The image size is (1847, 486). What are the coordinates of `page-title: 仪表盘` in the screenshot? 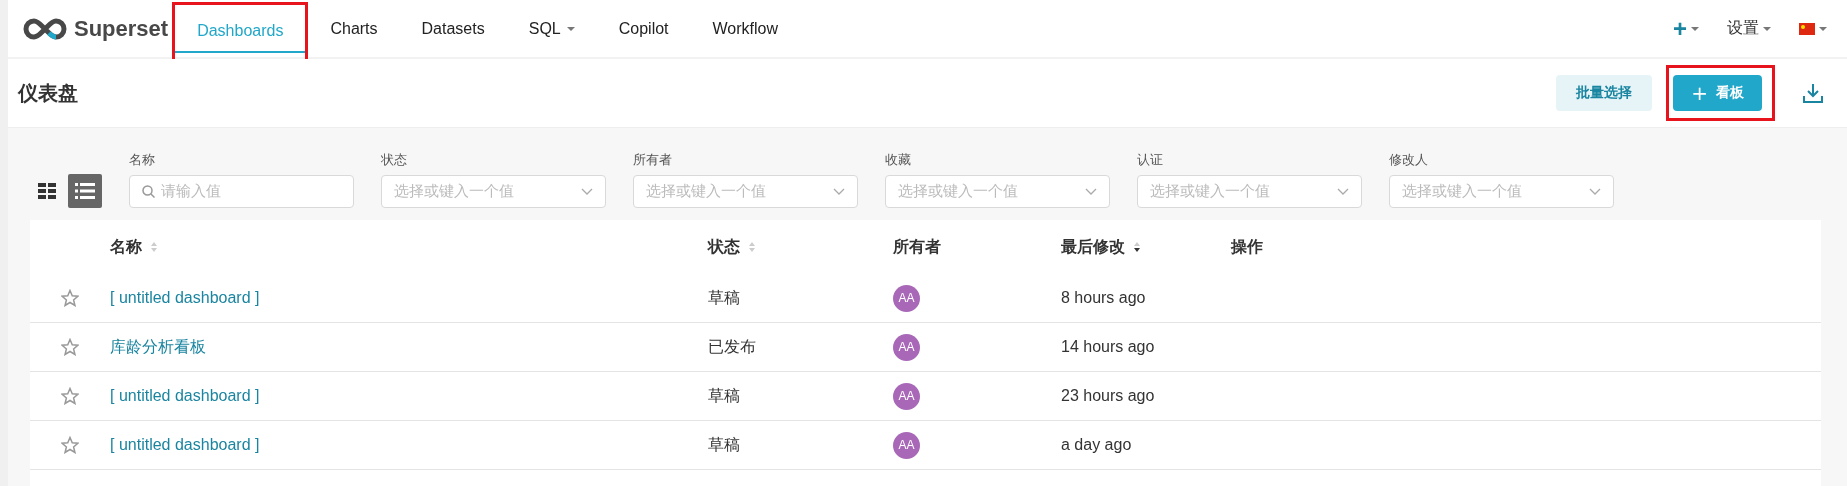 It's located at (48, 93).